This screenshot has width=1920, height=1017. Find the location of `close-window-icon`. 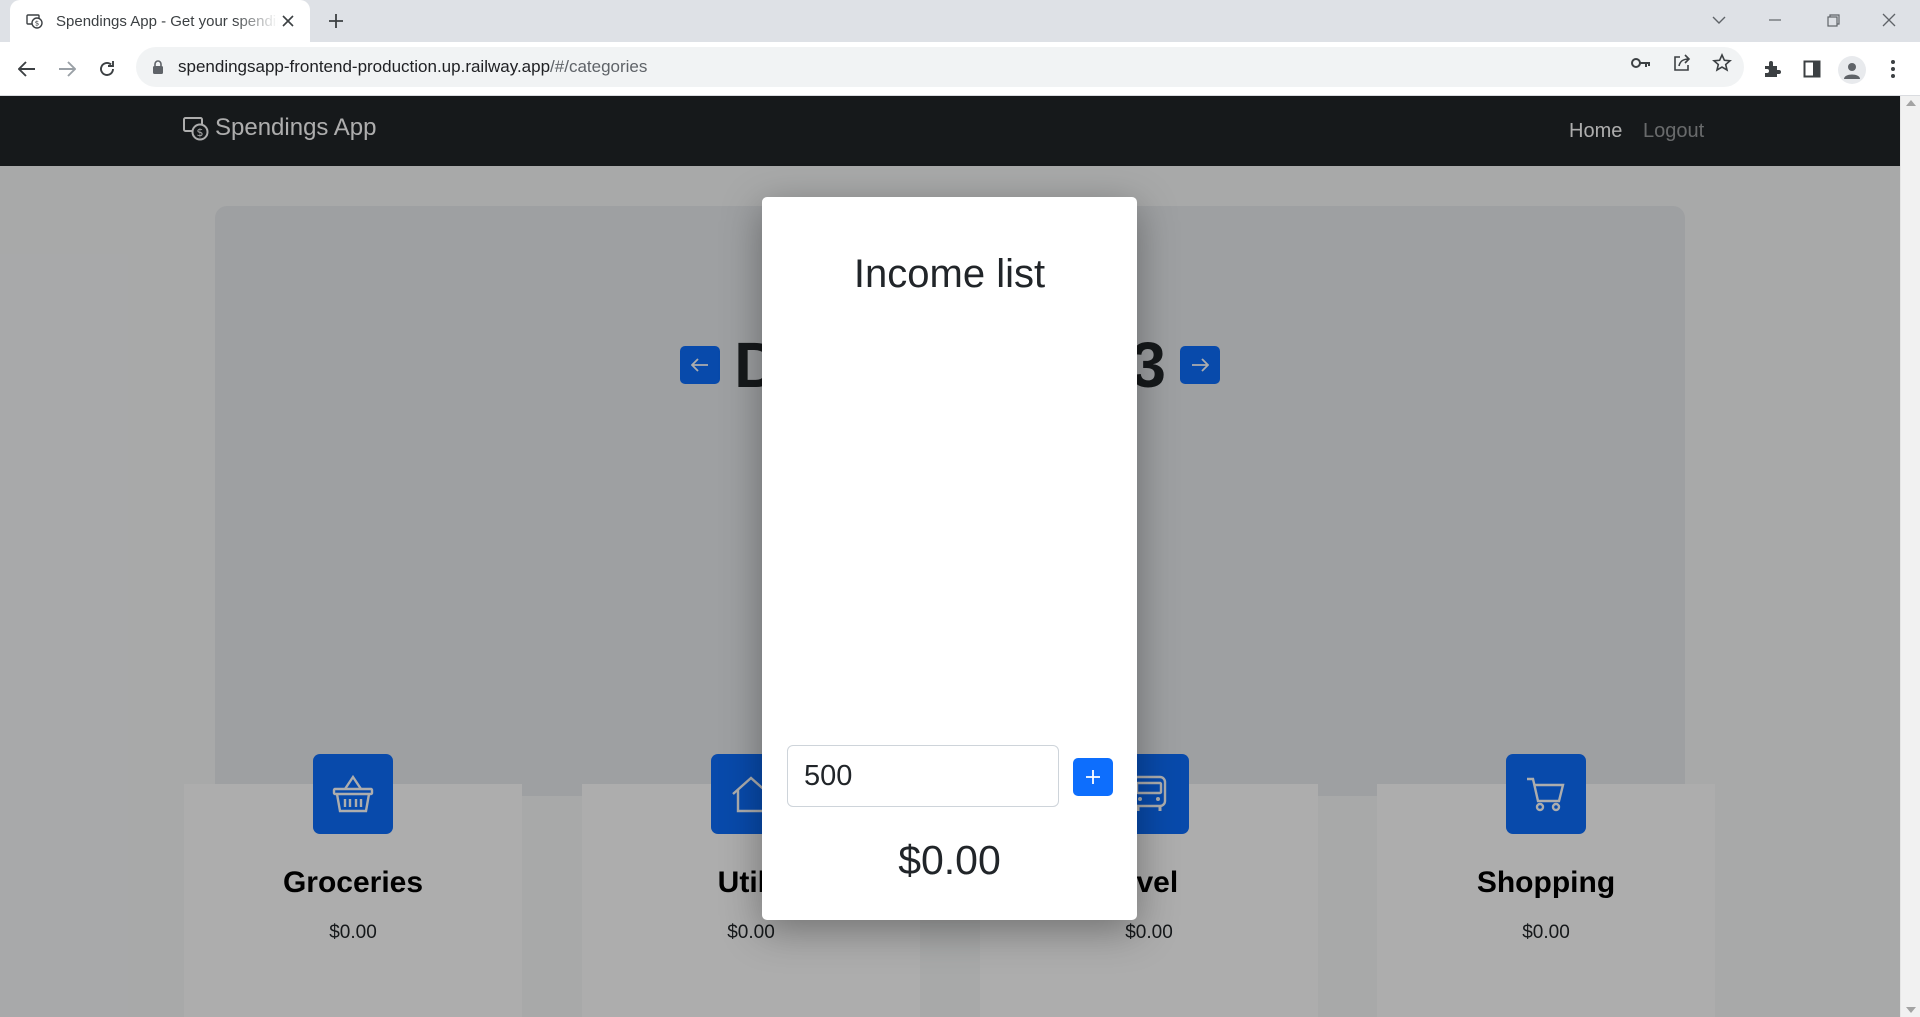

close-window-icon is located at coordinates (1889, 20).